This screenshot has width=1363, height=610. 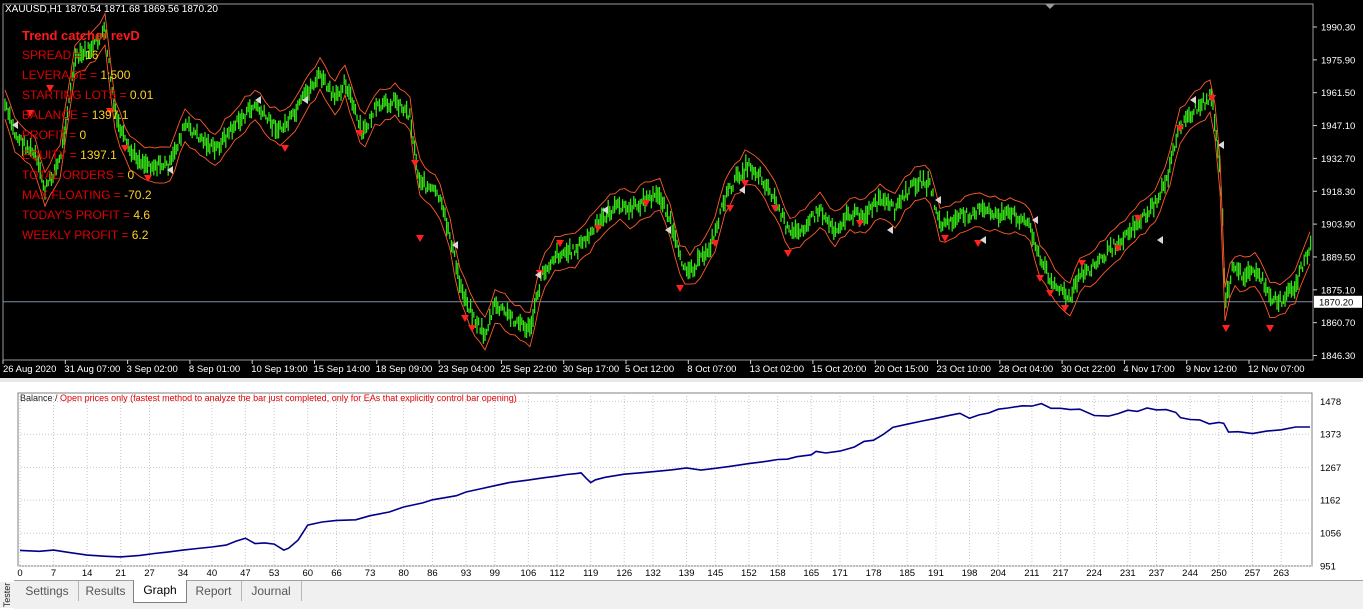 What do you see at coordinates (1338, 159) in the screenshot?
I see `price-tick-label: 1932.70` at bounding box center [1338, 159].